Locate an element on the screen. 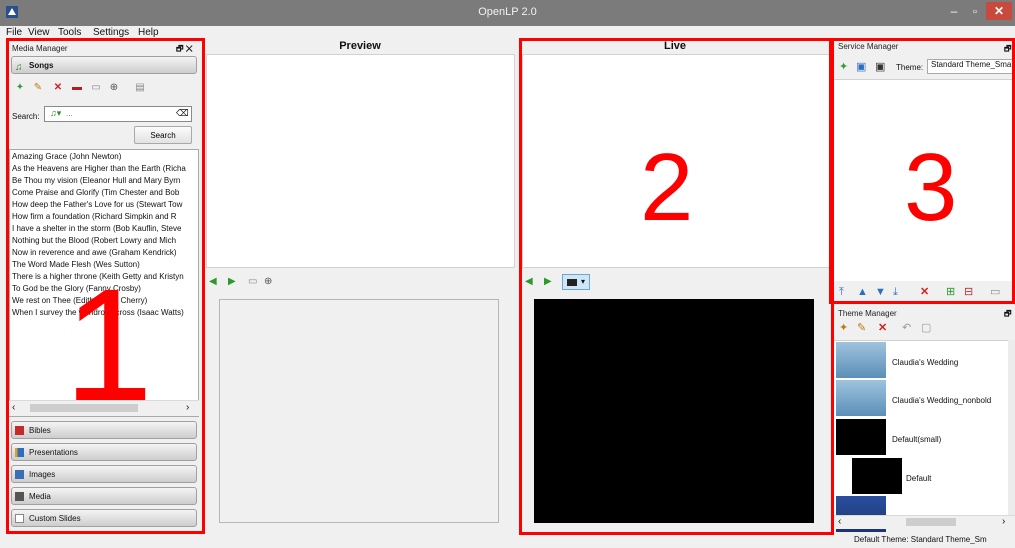  window-title: OpenLP 2.0 is located at coordinates (507, 12).